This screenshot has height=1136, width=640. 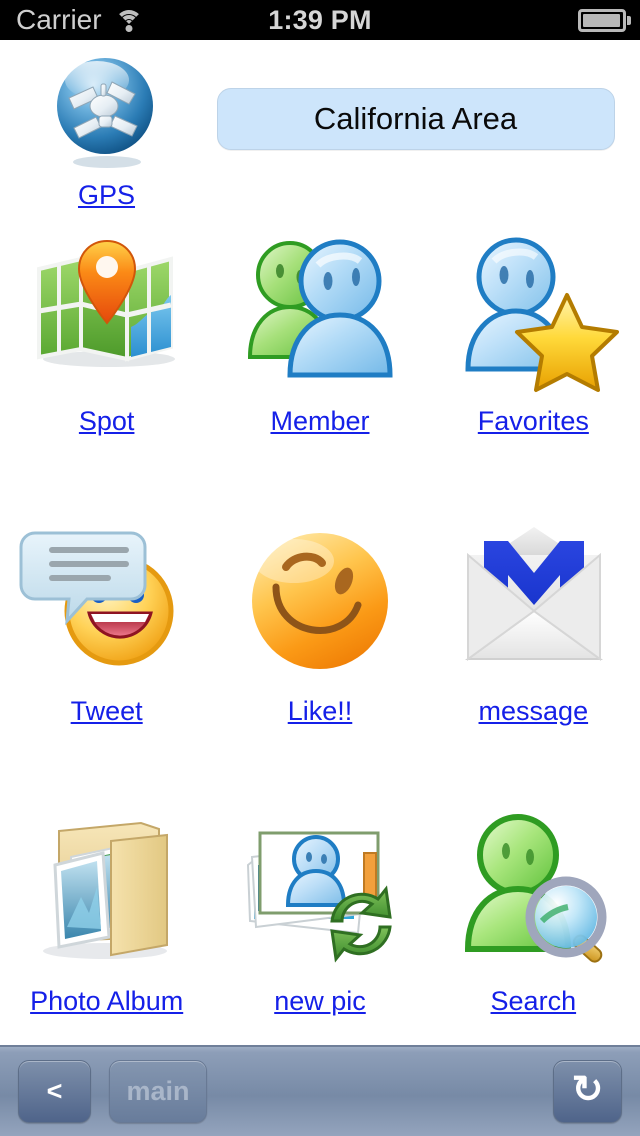 I want to click on grid-item-label: Like!!, so click(x=320, y=711).